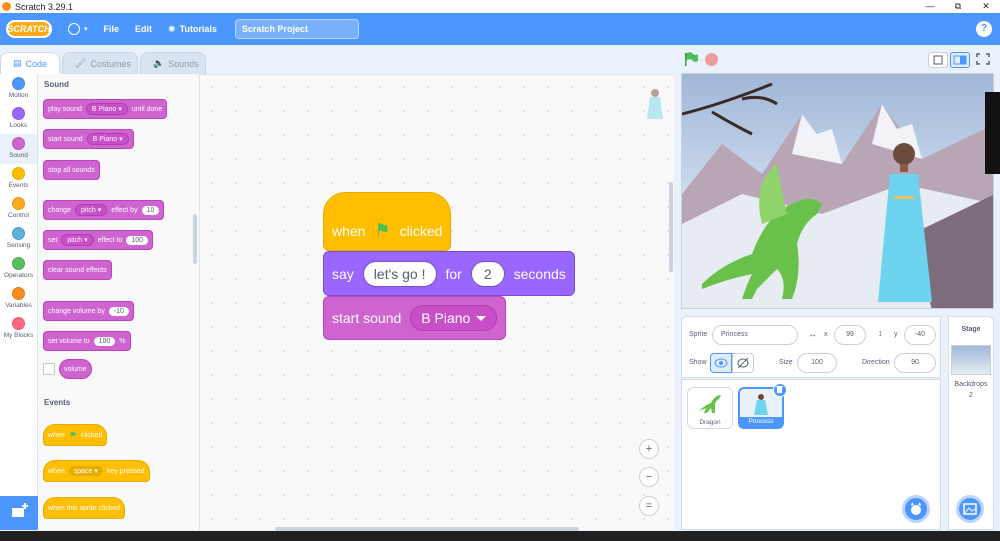  I want to click on sprite-tile-label: Dragon, so click(710, 422).